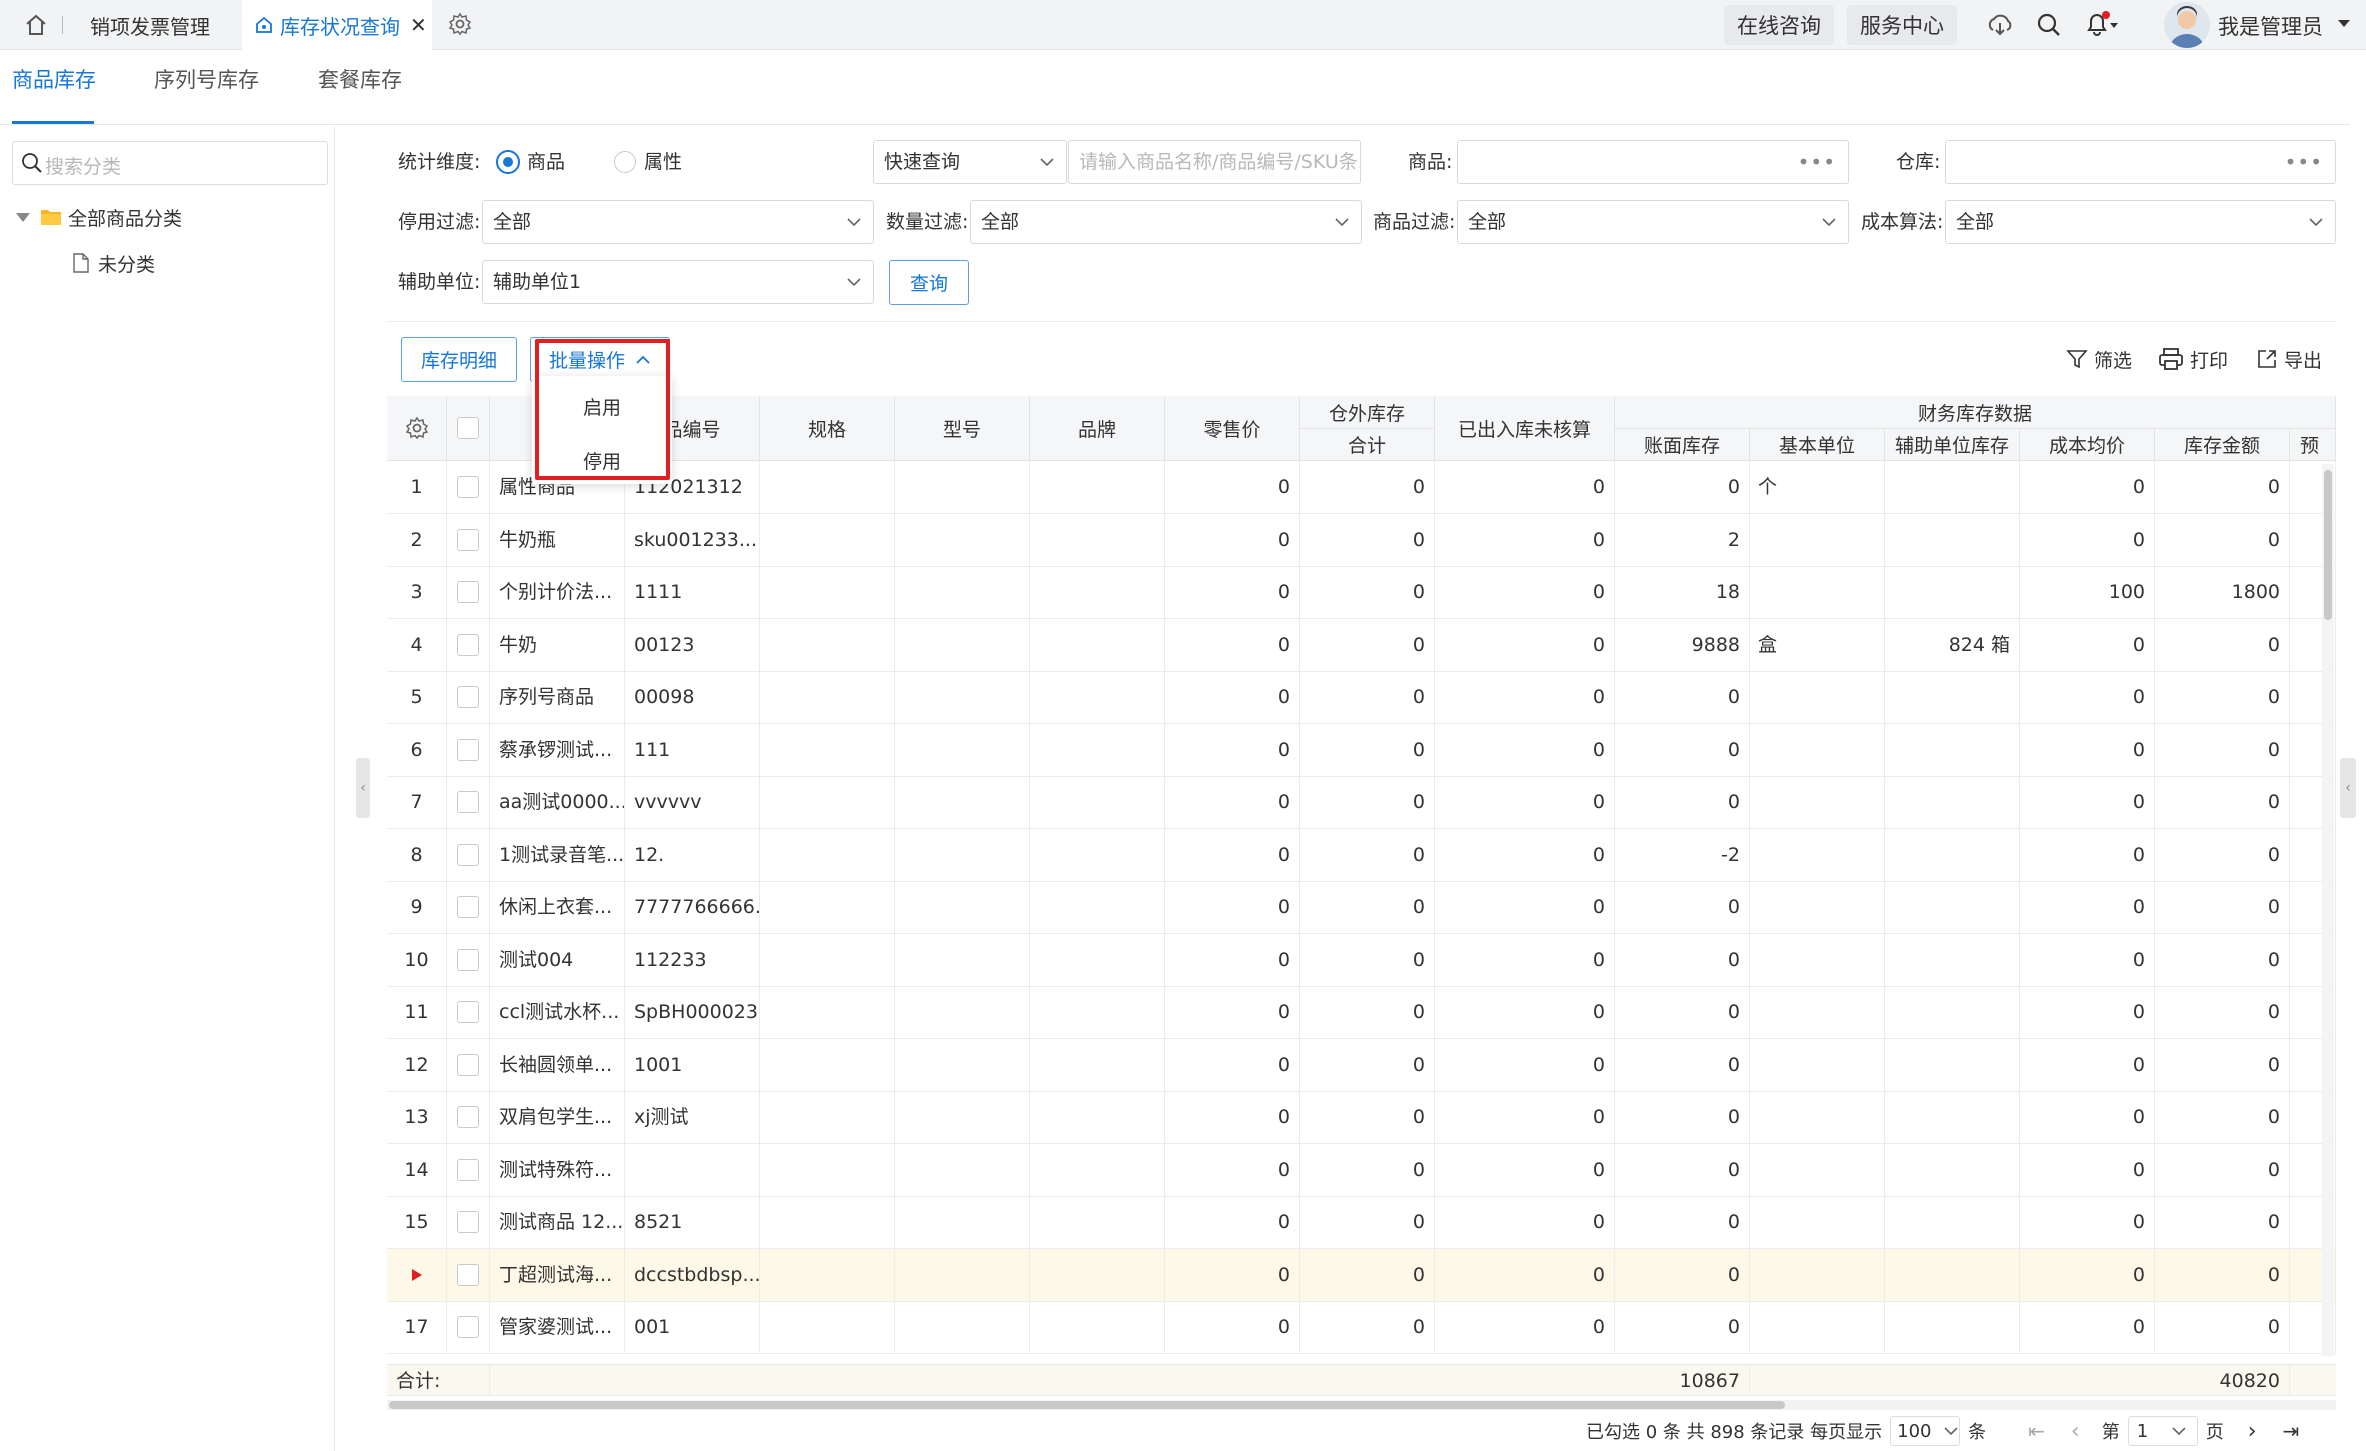 This screenshot has height=1451, width=2366. I want to click on header-retail-price: 零售价, so click(1232, 428).